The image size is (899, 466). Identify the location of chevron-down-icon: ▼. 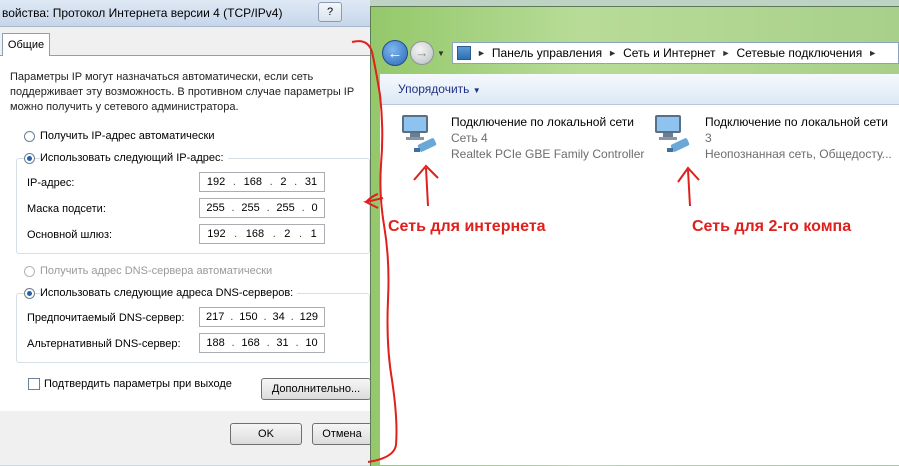
(476, 90).